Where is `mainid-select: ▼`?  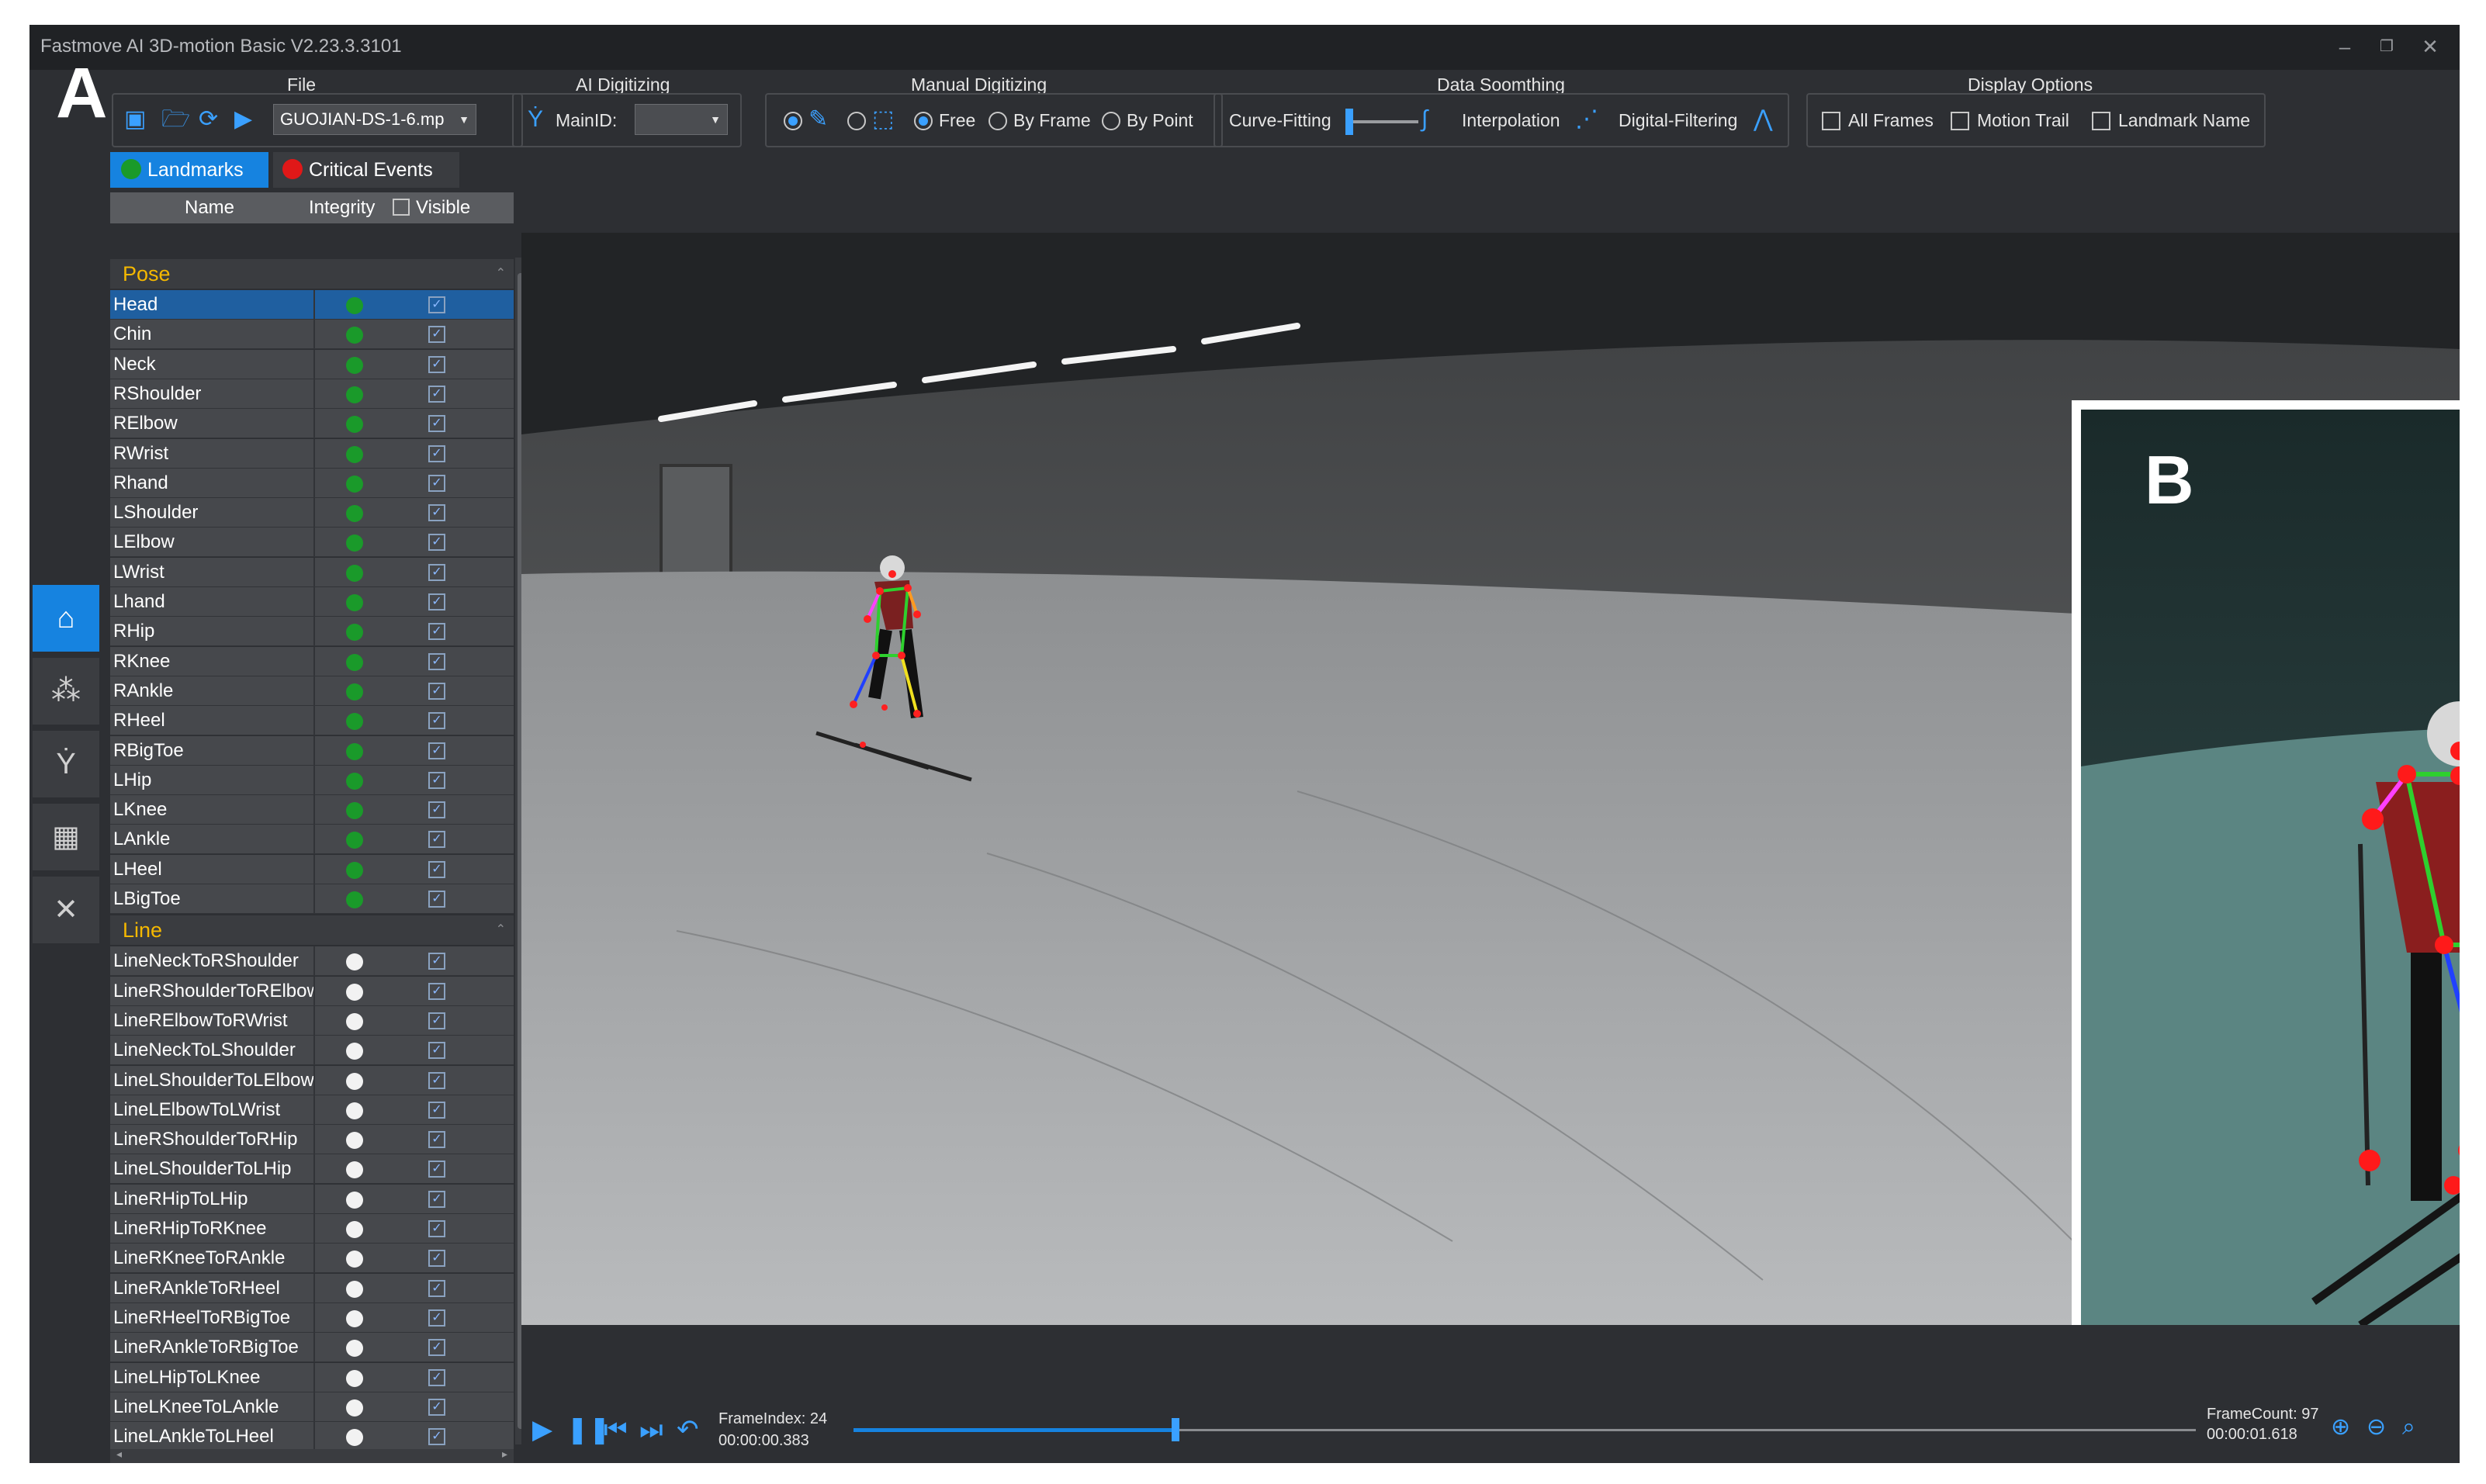 mainid-select: ▼ is located at coordinates (681, 120).